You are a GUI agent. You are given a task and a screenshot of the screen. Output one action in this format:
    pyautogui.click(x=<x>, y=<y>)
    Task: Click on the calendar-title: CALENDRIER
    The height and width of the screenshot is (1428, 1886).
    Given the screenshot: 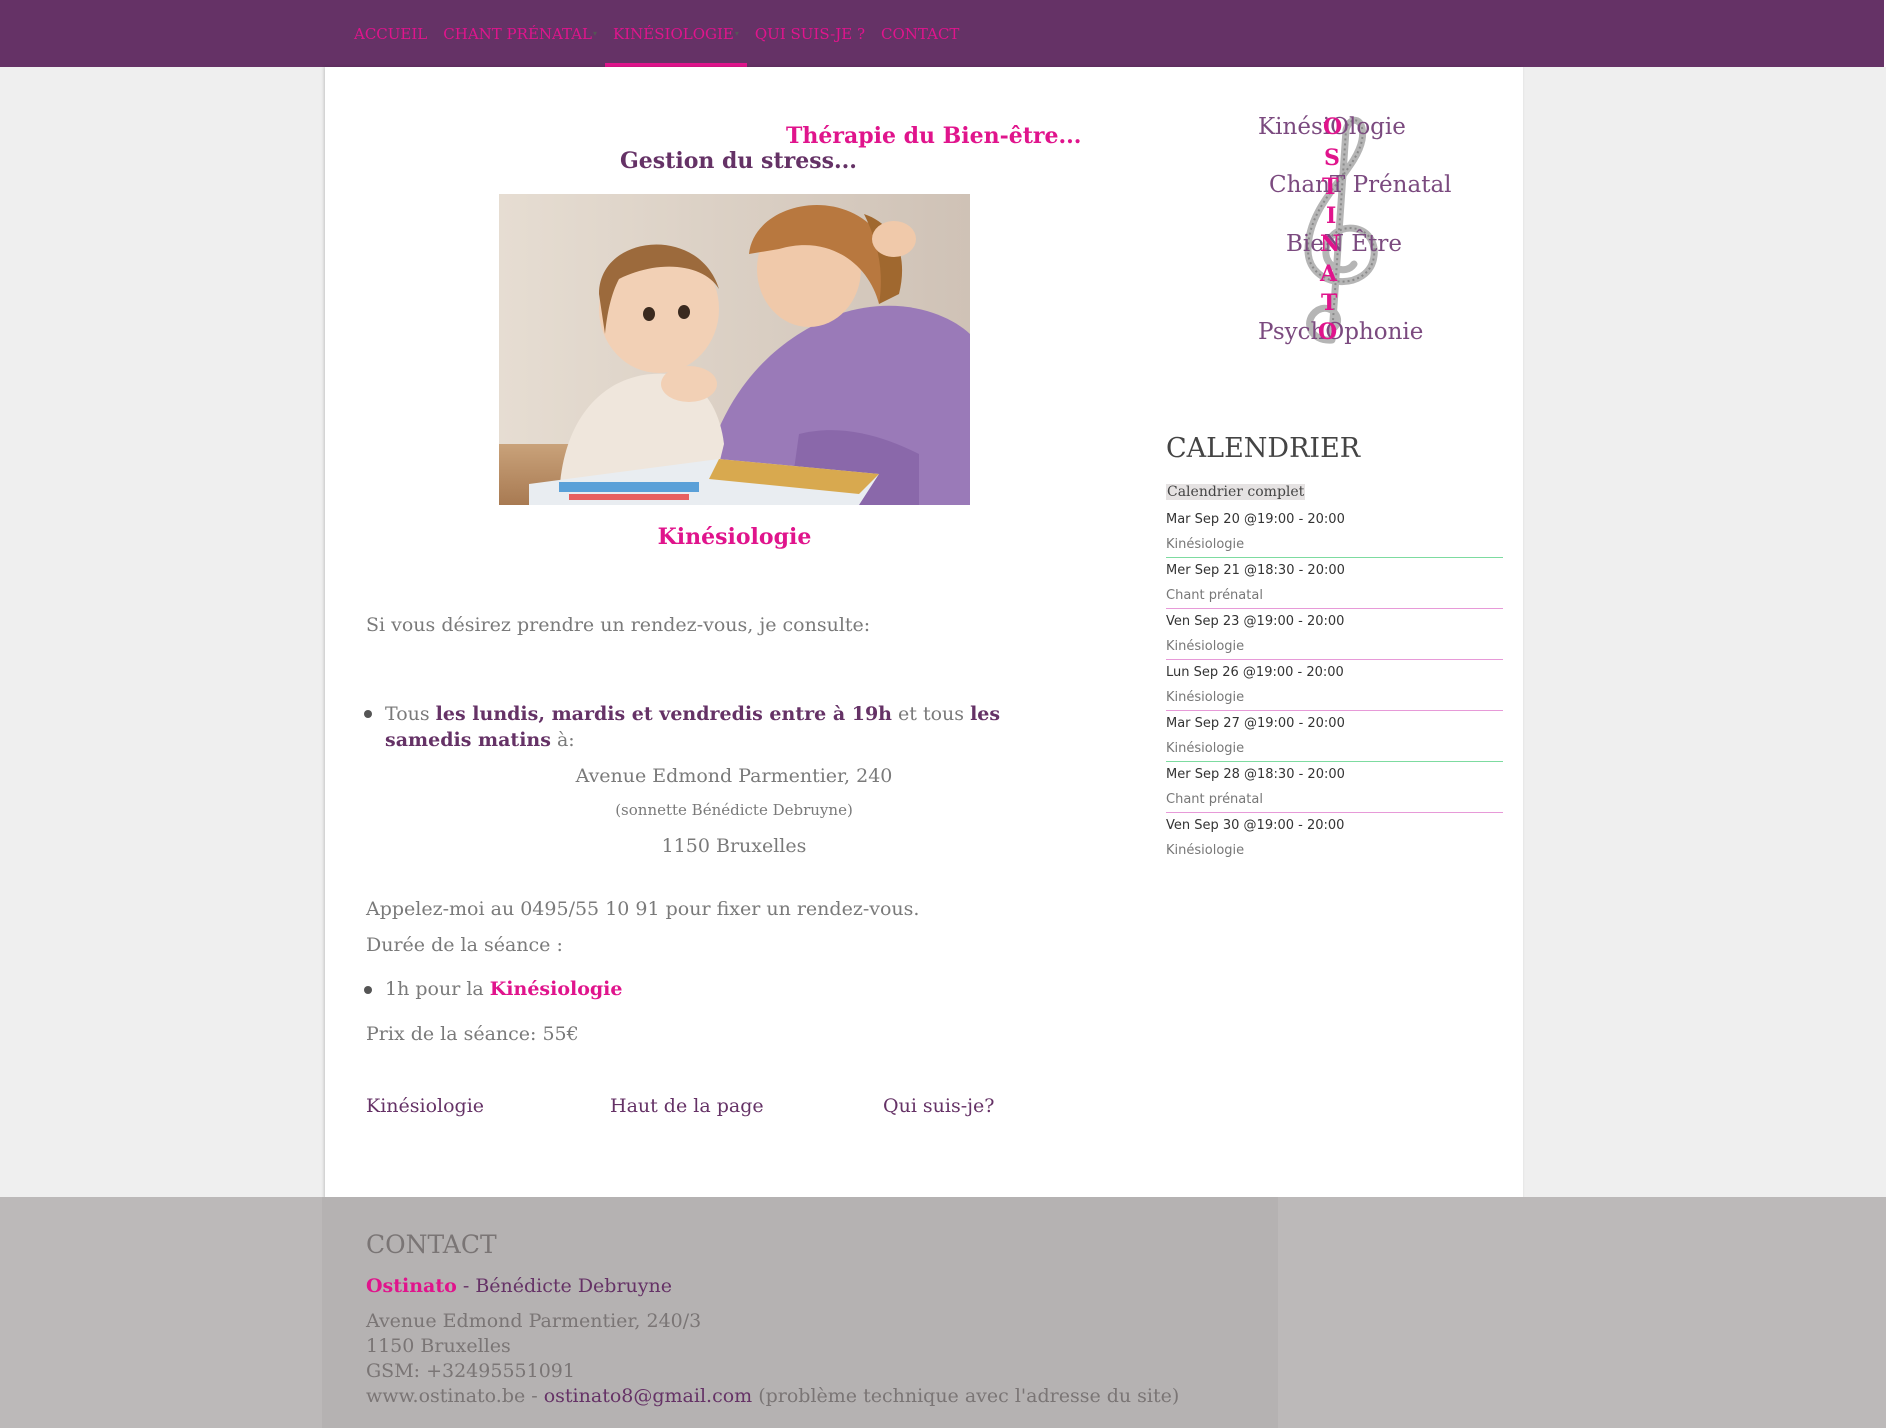 What is the action you would take?
    pyautogui.click(x=1263, y=448)
    